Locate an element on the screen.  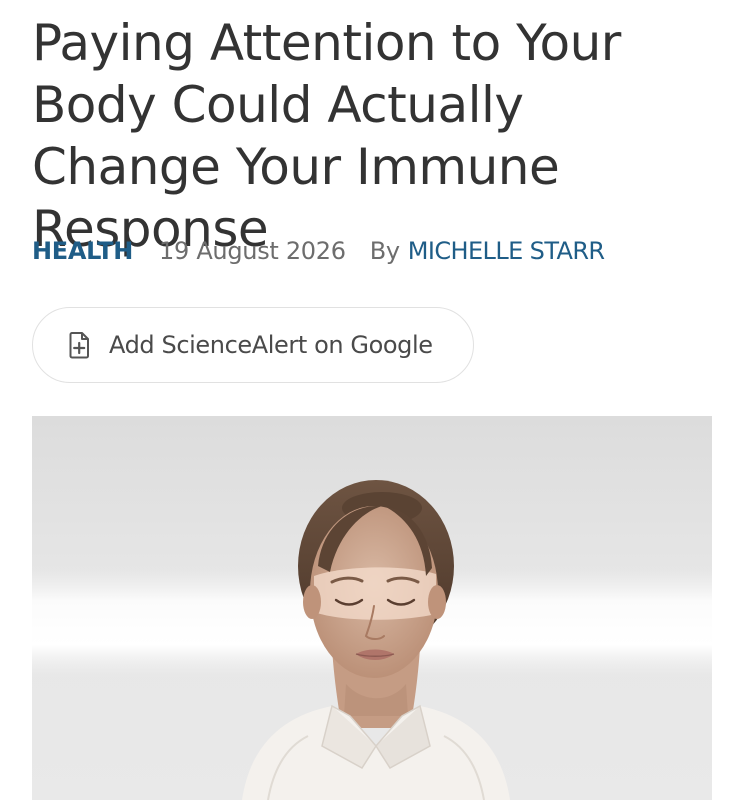
add-on-google-button: Add ScienceAlert on Google is located at coordinates (253, 345).